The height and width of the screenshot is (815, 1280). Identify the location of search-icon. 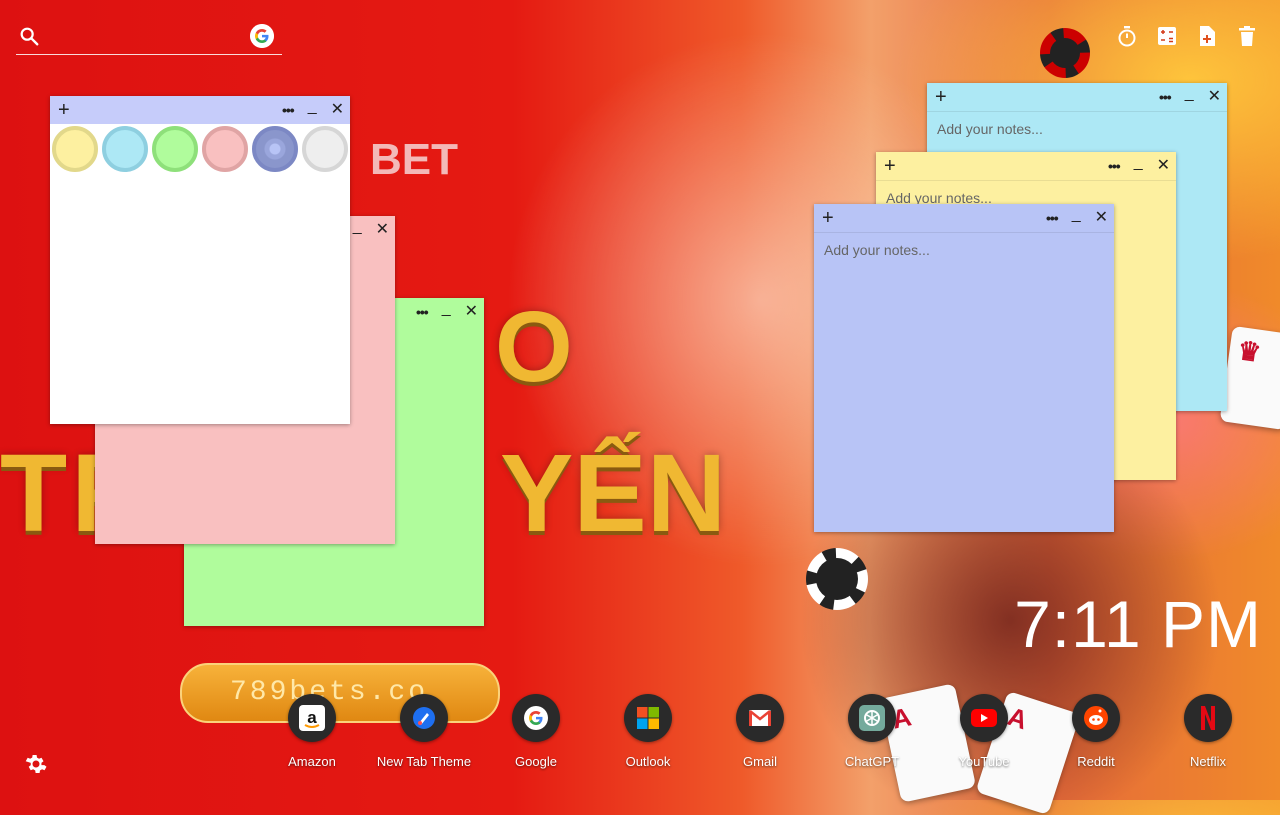
(29, 36).